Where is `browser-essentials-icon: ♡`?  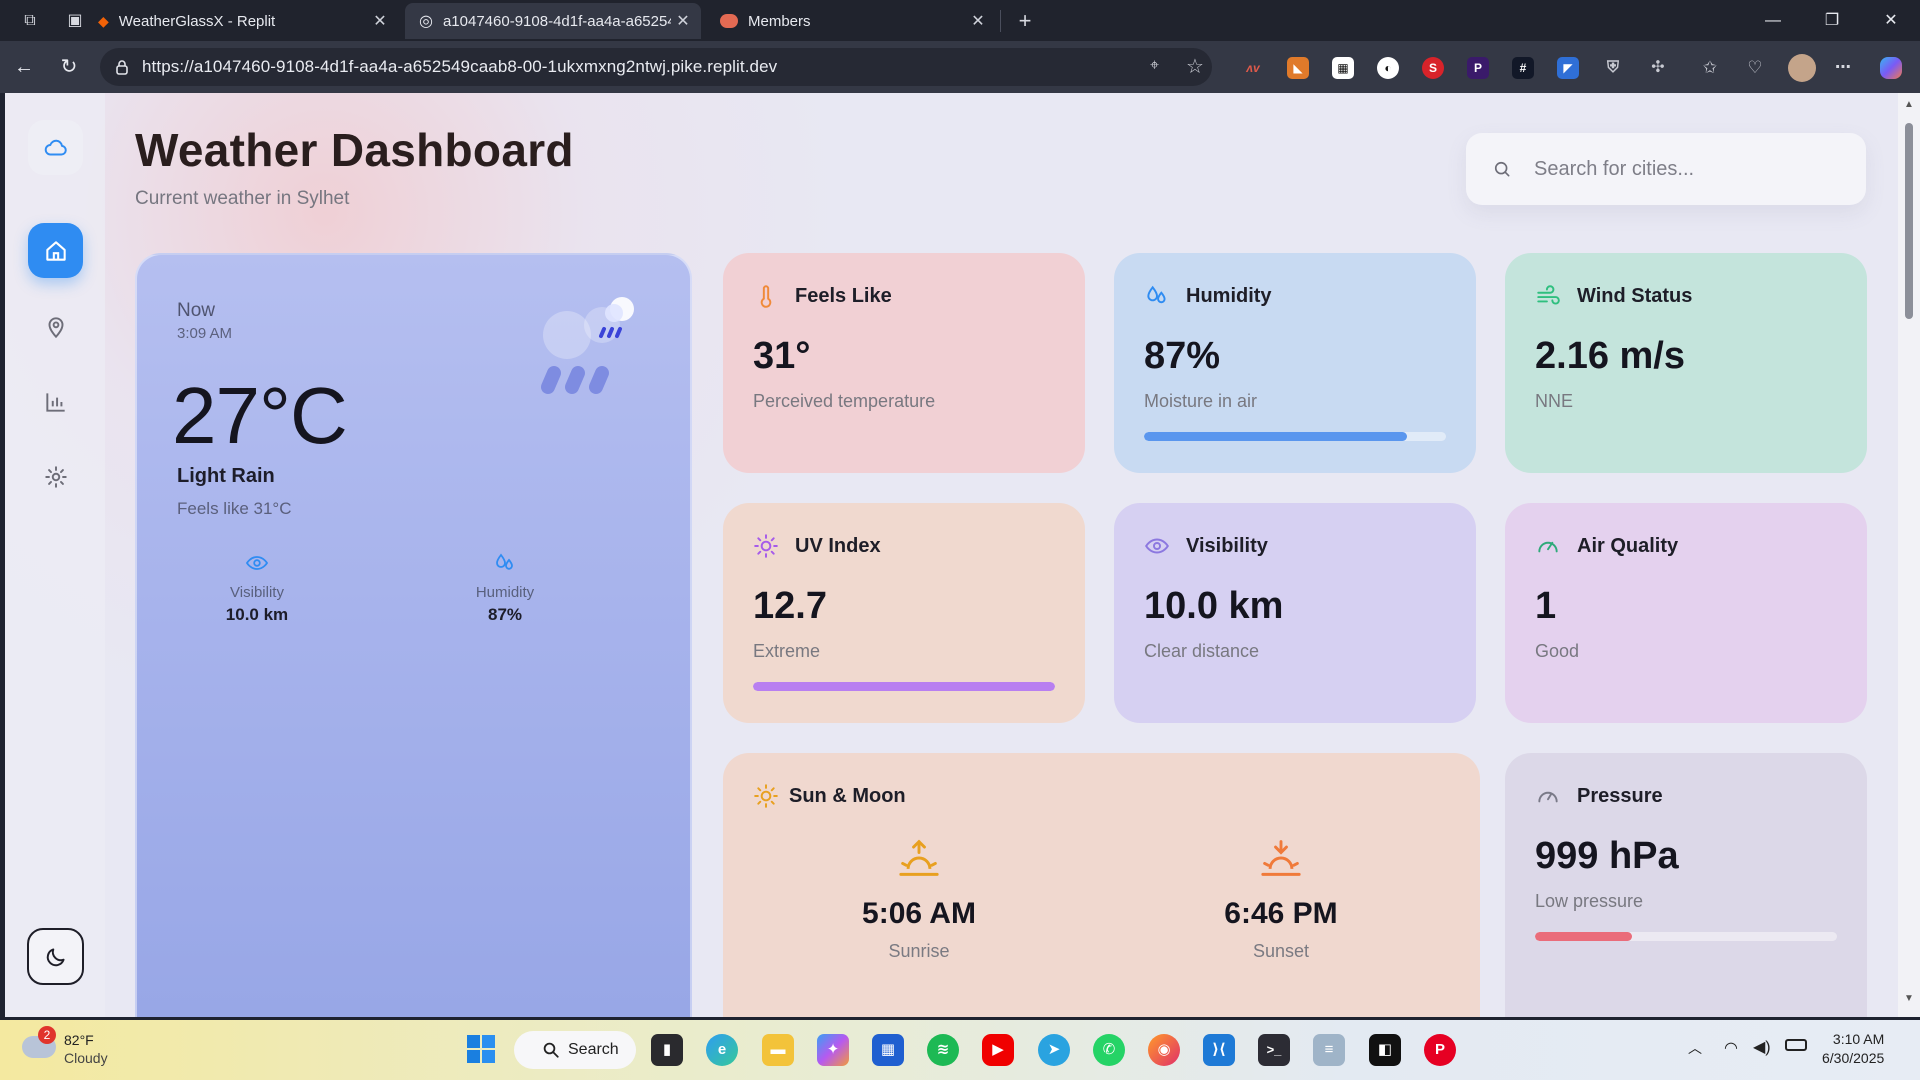
browser-essentials-icon: ♡ is located at coordinates (1755, 68).